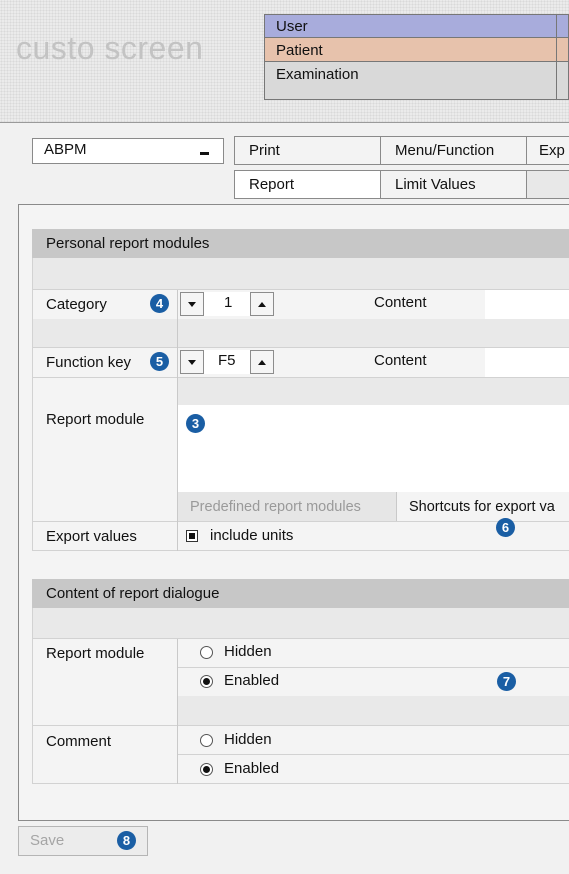 The image size is (569, 874). What do you see at coordinates (453, 150) in the screenshot?
I see `tab-menu-function: Menu/Function` at bounding box center [453, 150].